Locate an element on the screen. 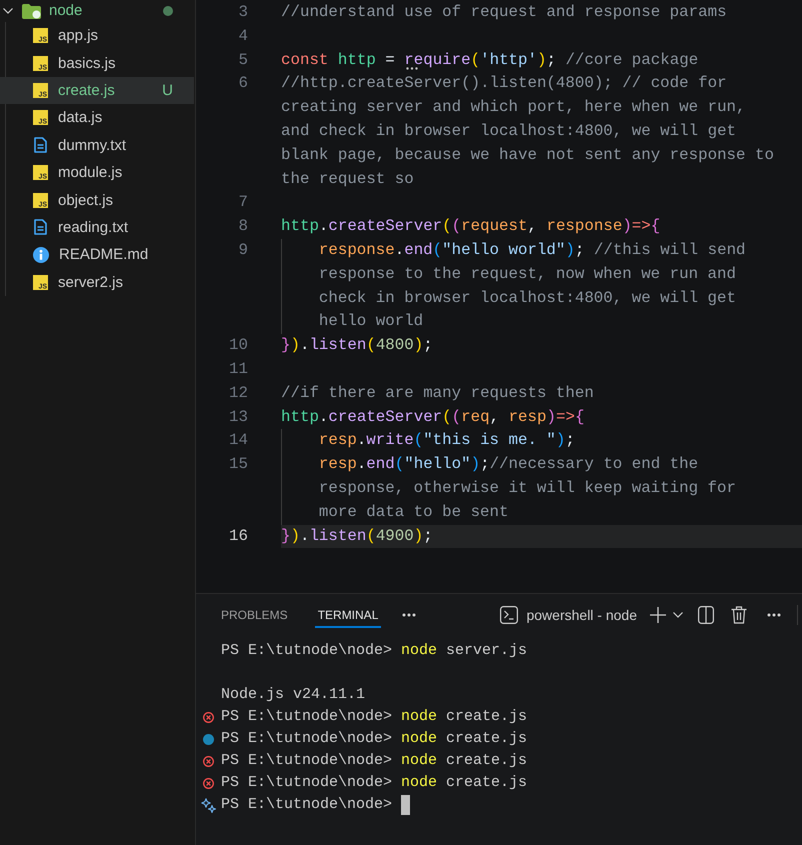 The image size is (802, 845). line-number: 10 is located at coordinates (238, 345).